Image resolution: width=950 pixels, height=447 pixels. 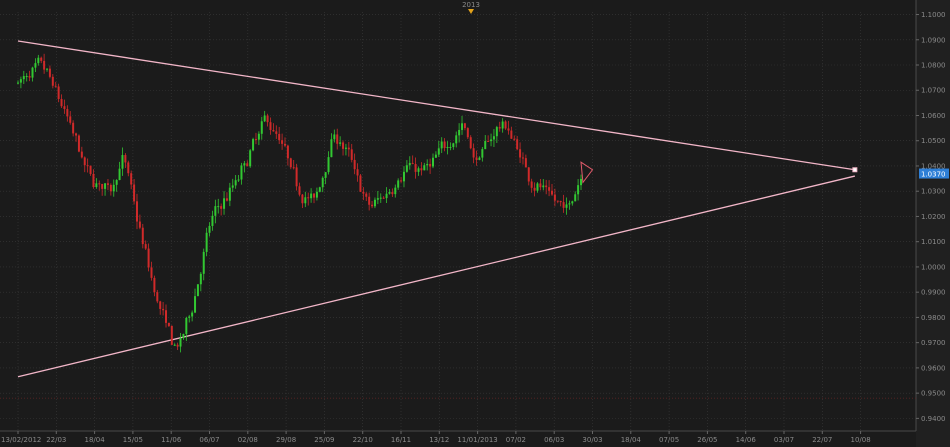 What do you see at coordinates (933, 394) in the screenshot?
I see `y-tick-label: 0.9500` at bounding box center [933, 394].